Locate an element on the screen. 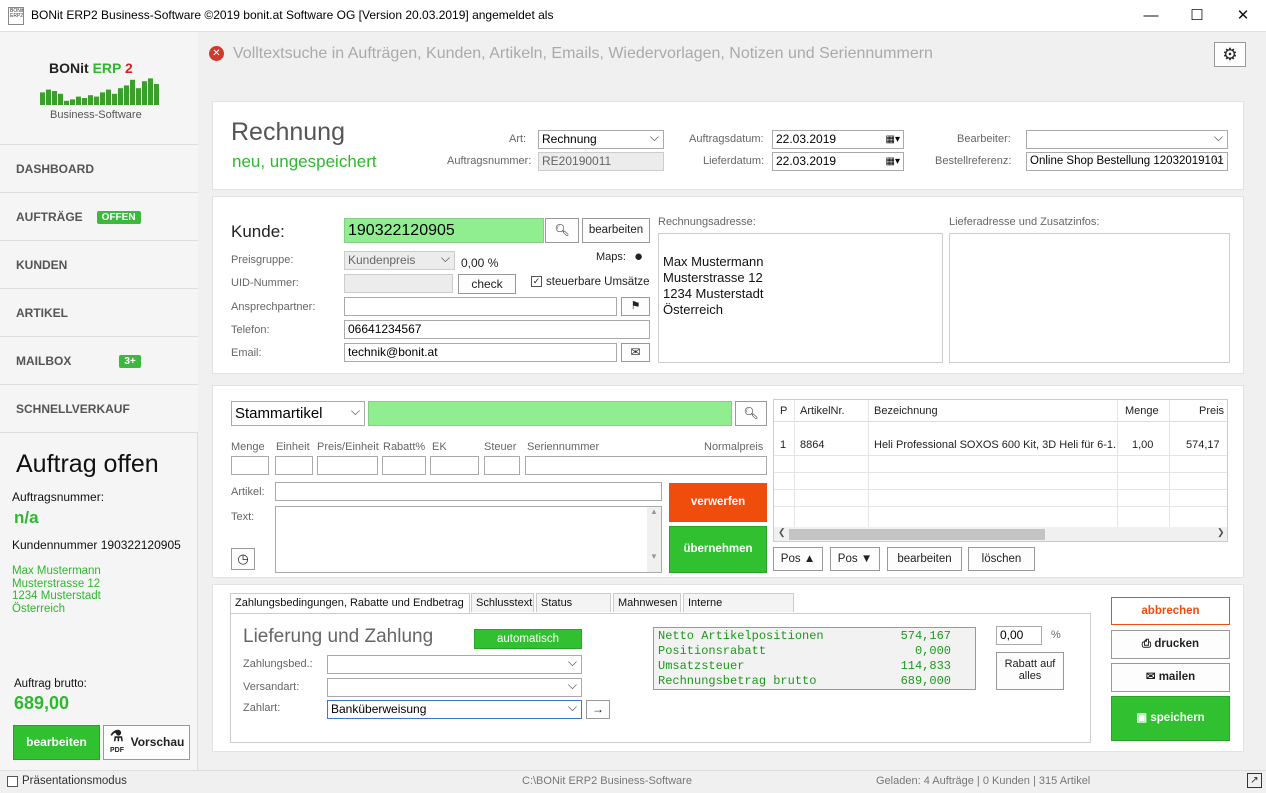 This screenshot has width=1266, height=793. email-field: technik@bonit.at is located at coordinates (480, 352).